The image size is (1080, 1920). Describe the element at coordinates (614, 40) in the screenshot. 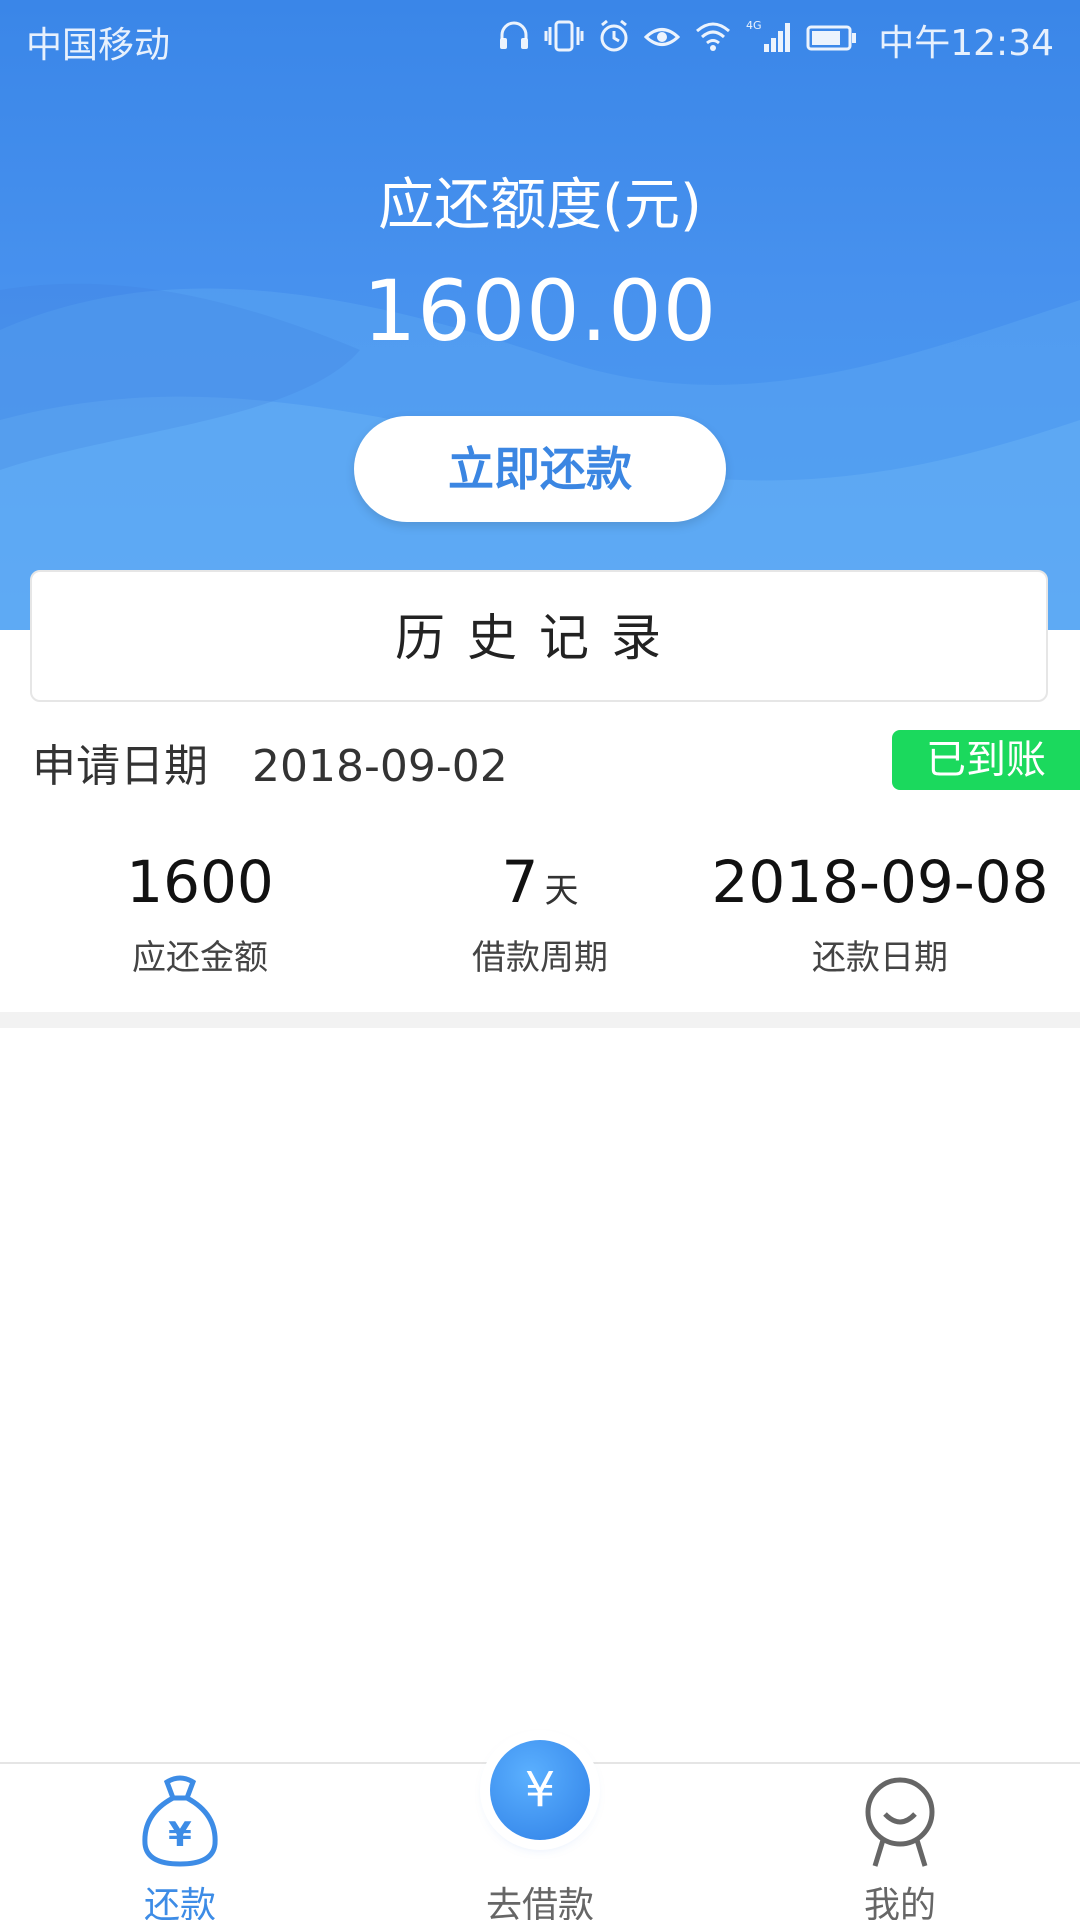

I see `alarm-icon` at that location.